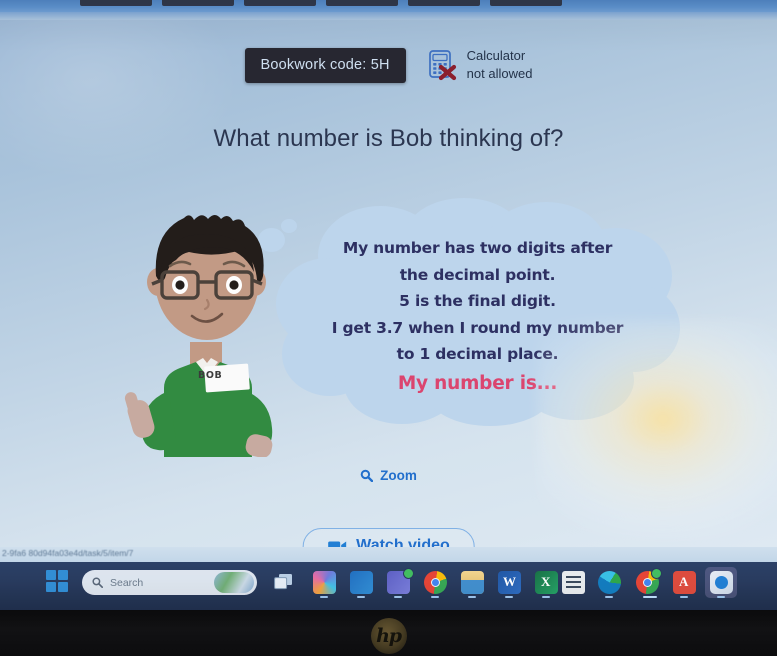 The height and width of the screenshot is (656, 777). Describe the element at coordinates (210, 375) in the screenshot. I see `character-name-badge-label: BOB` at that location.